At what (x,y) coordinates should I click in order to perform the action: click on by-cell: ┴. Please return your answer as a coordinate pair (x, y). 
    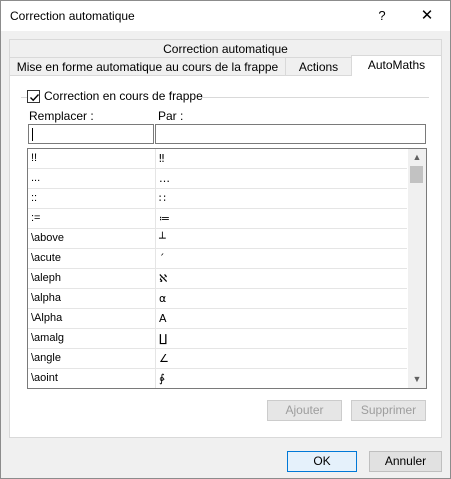
    Looking at the image, I should click on (162, 238).